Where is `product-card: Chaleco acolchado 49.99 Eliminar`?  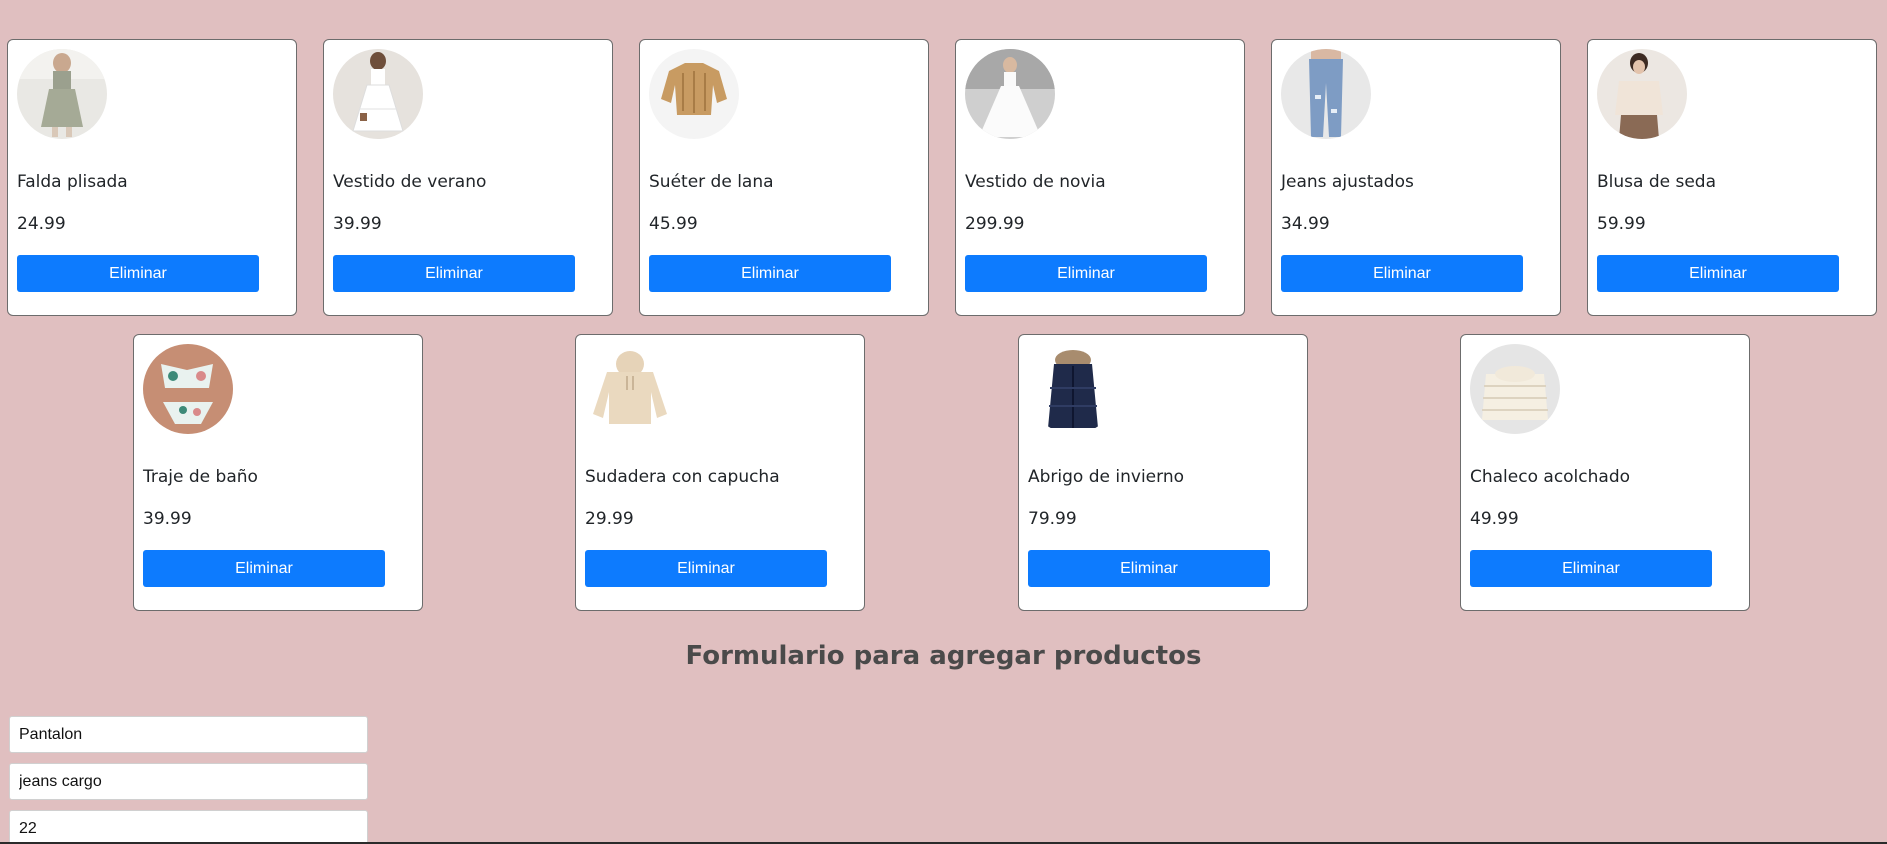 product-card: Chaleco acolchado 49.99 Eliminar is located at coordinates (1605, 472).